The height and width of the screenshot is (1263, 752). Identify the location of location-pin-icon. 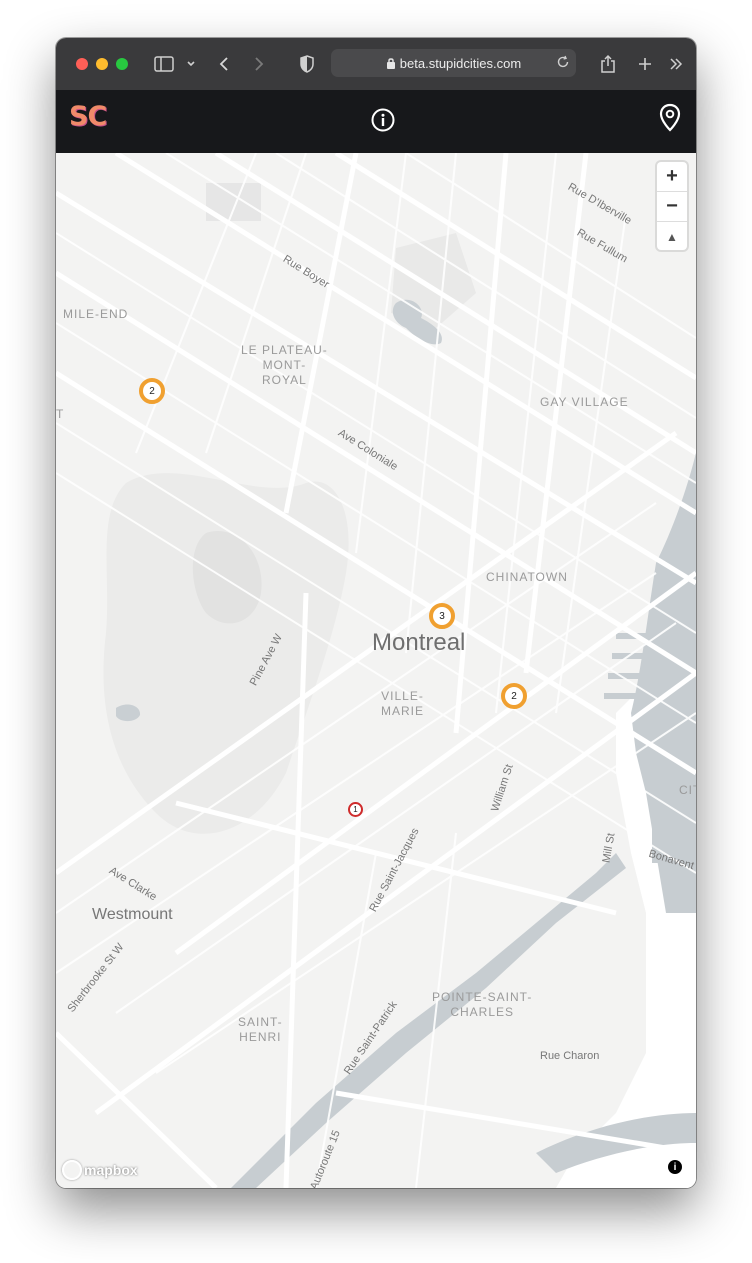
(670, 118).